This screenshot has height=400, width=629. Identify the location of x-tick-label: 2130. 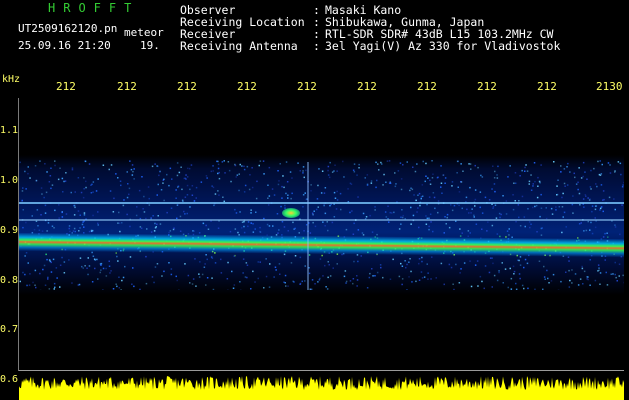
(609, 86).